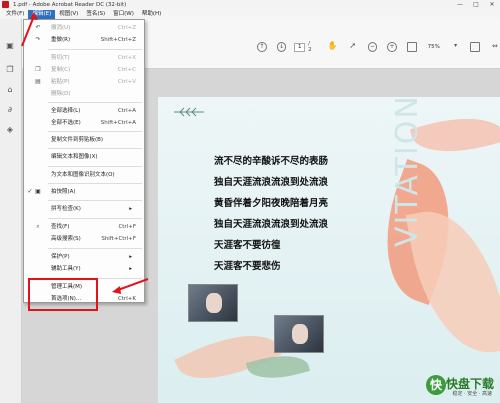 This screenshot has height=403, width=500. I want to click on menu-window: 窗口(W), so click(123, 14).